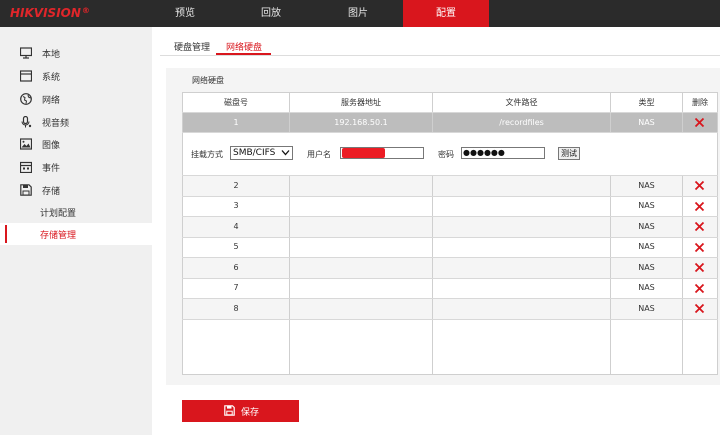 The image size is (720, 435). What do you see at coordinates (51, 78) in the screenshot?
I see `sidebar-item-label: 系统` at bounding box center [51, 78].